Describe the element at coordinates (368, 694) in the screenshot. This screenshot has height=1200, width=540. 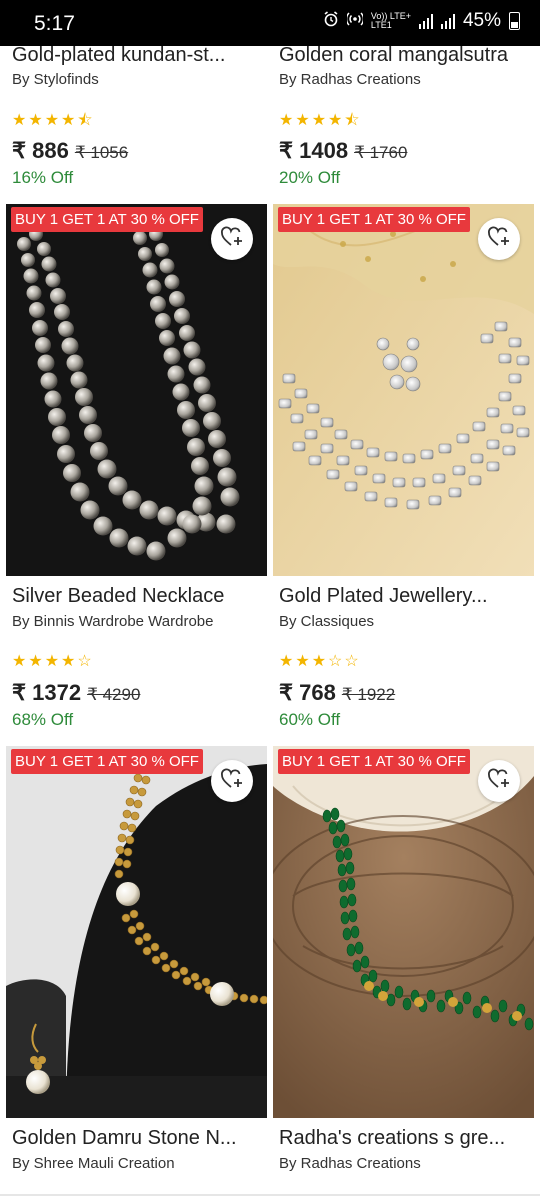
I see `mrp-value: ₹ 1922` at that location.